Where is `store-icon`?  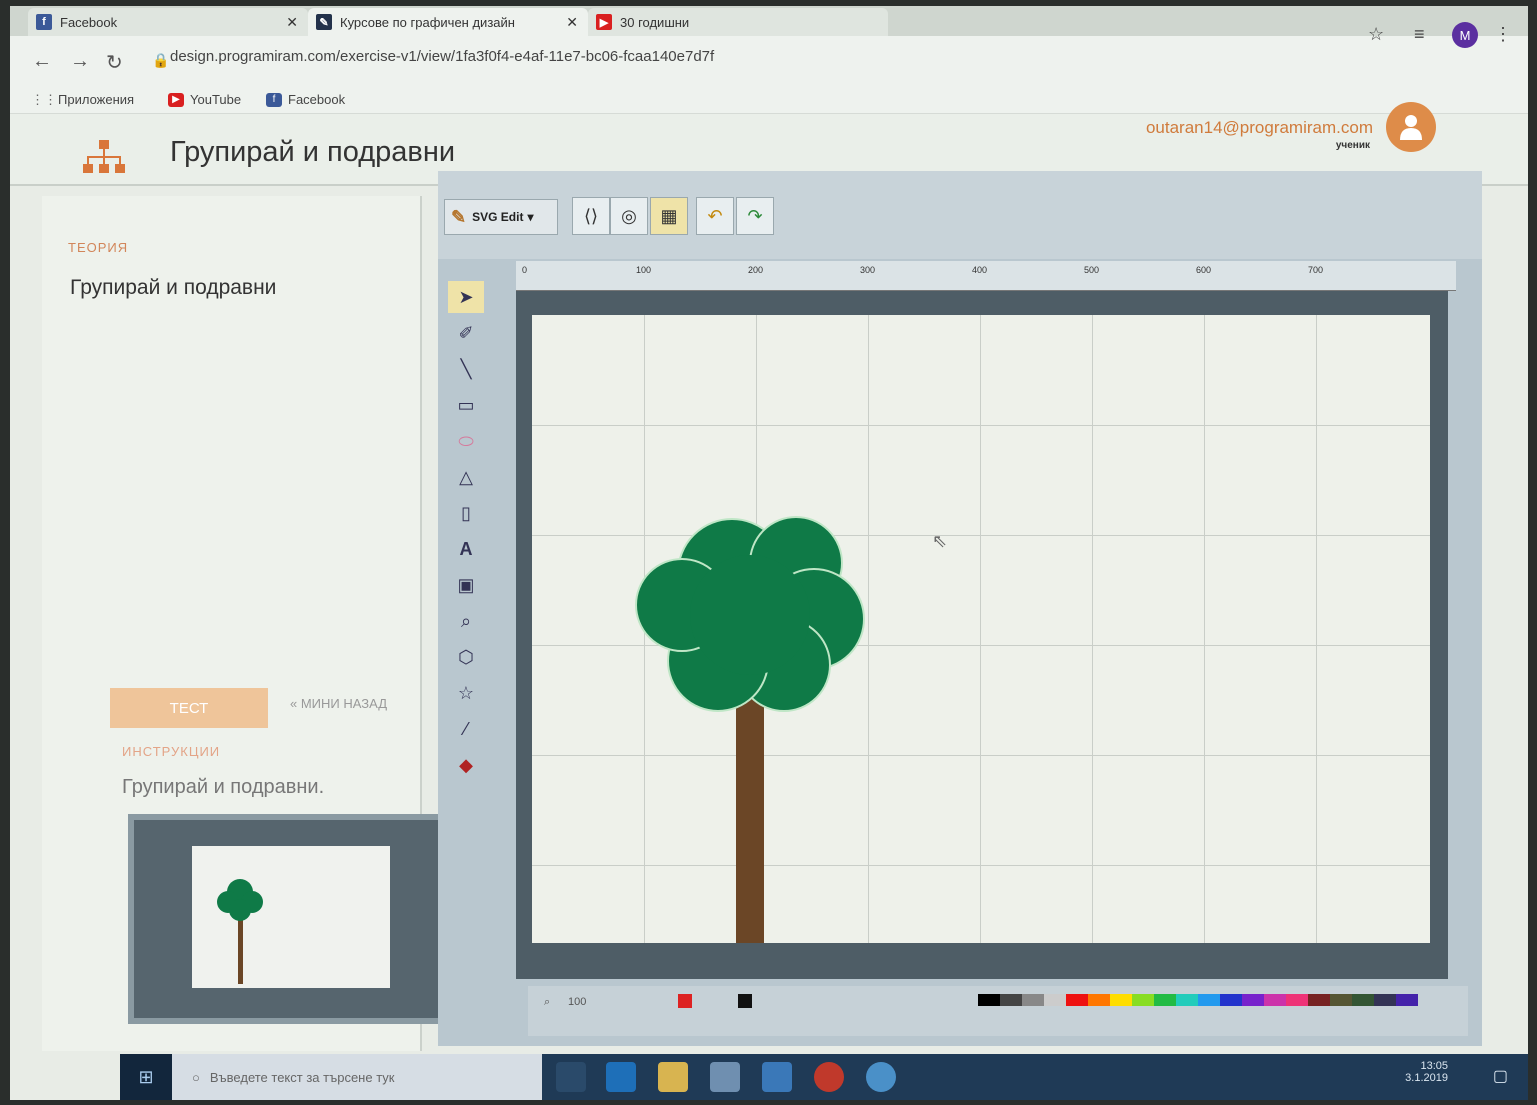 store-icon is located at coordinates (725, 1077).